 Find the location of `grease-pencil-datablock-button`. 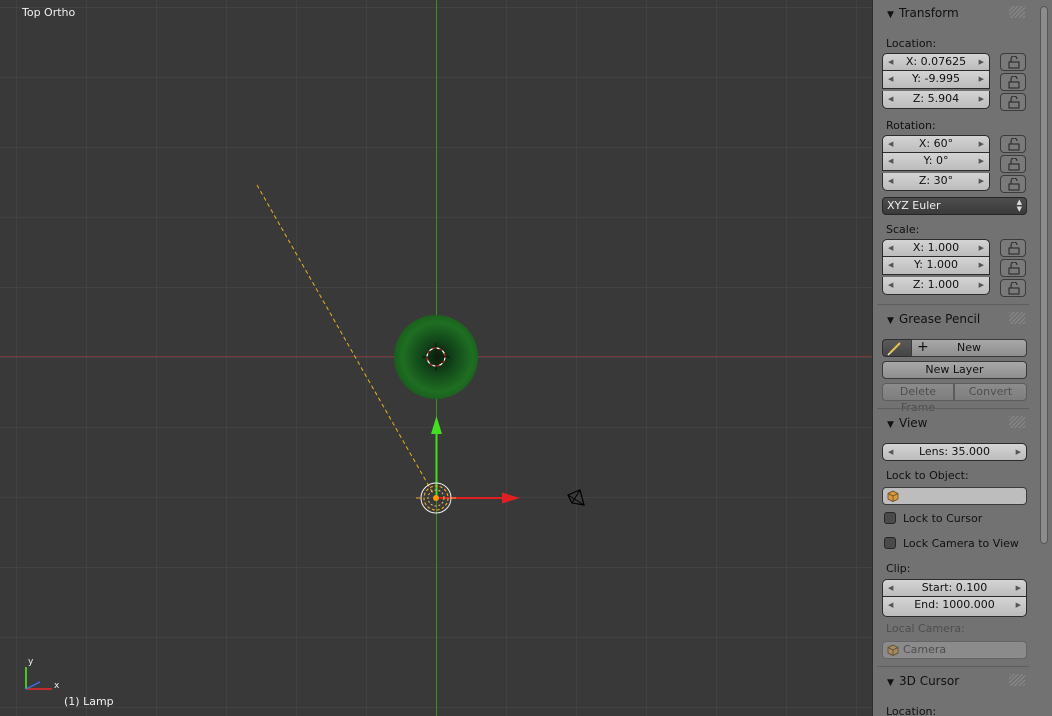

grease-pencil-datablock-button is located at coordinates (897, 348).